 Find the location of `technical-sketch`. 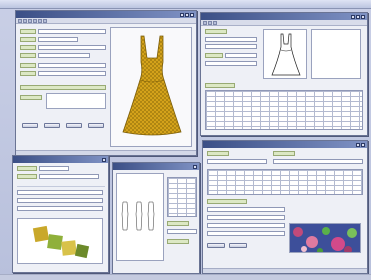

technical-sketch is located at coordinates (138, 216).